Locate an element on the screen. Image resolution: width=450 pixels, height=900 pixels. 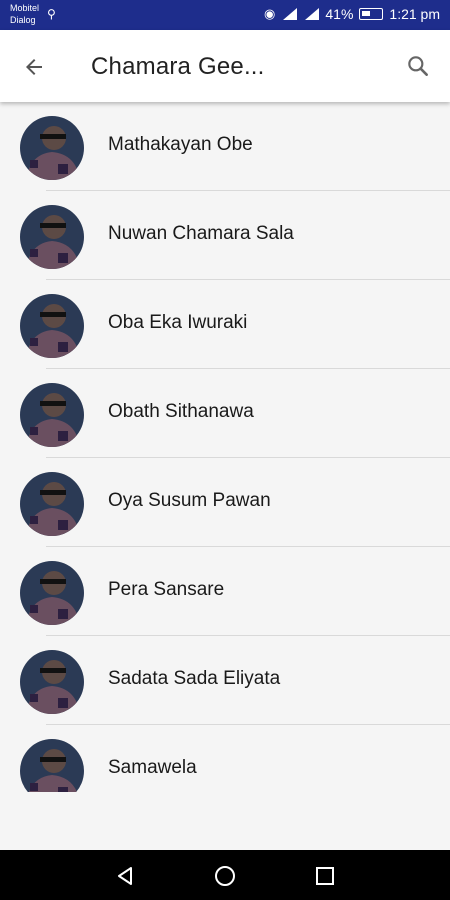
list-item: Pera Sansare is located at coordinates (225, 591).